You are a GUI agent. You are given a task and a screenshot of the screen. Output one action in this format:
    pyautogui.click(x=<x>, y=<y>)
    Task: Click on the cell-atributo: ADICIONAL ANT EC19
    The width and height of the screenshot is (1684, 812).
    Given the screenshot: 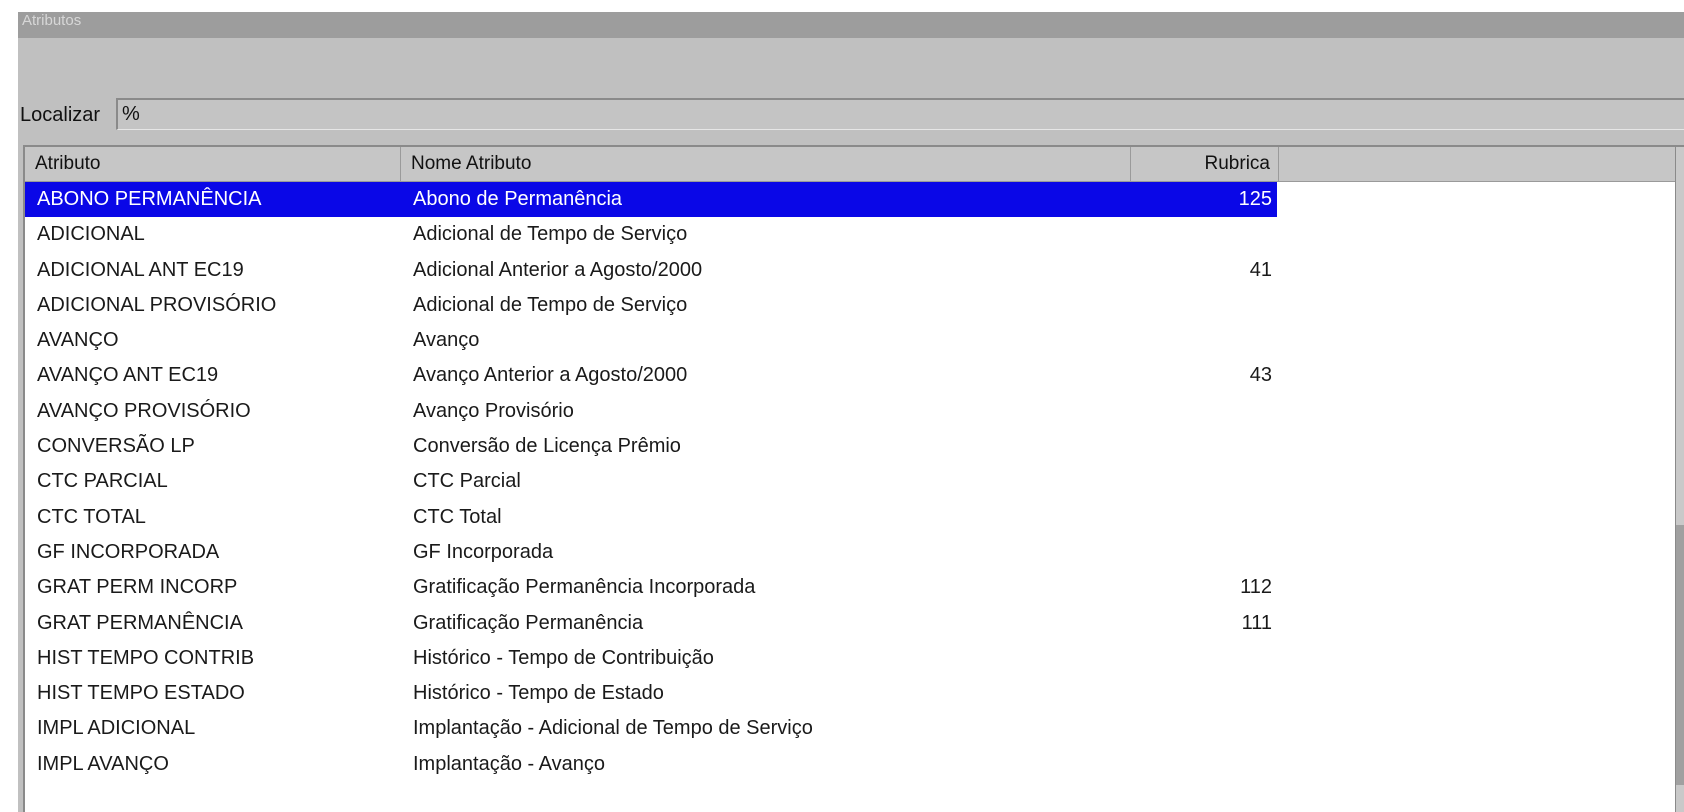 What is the action you would take?
    pyautogui.click(x=140, y=269)
    